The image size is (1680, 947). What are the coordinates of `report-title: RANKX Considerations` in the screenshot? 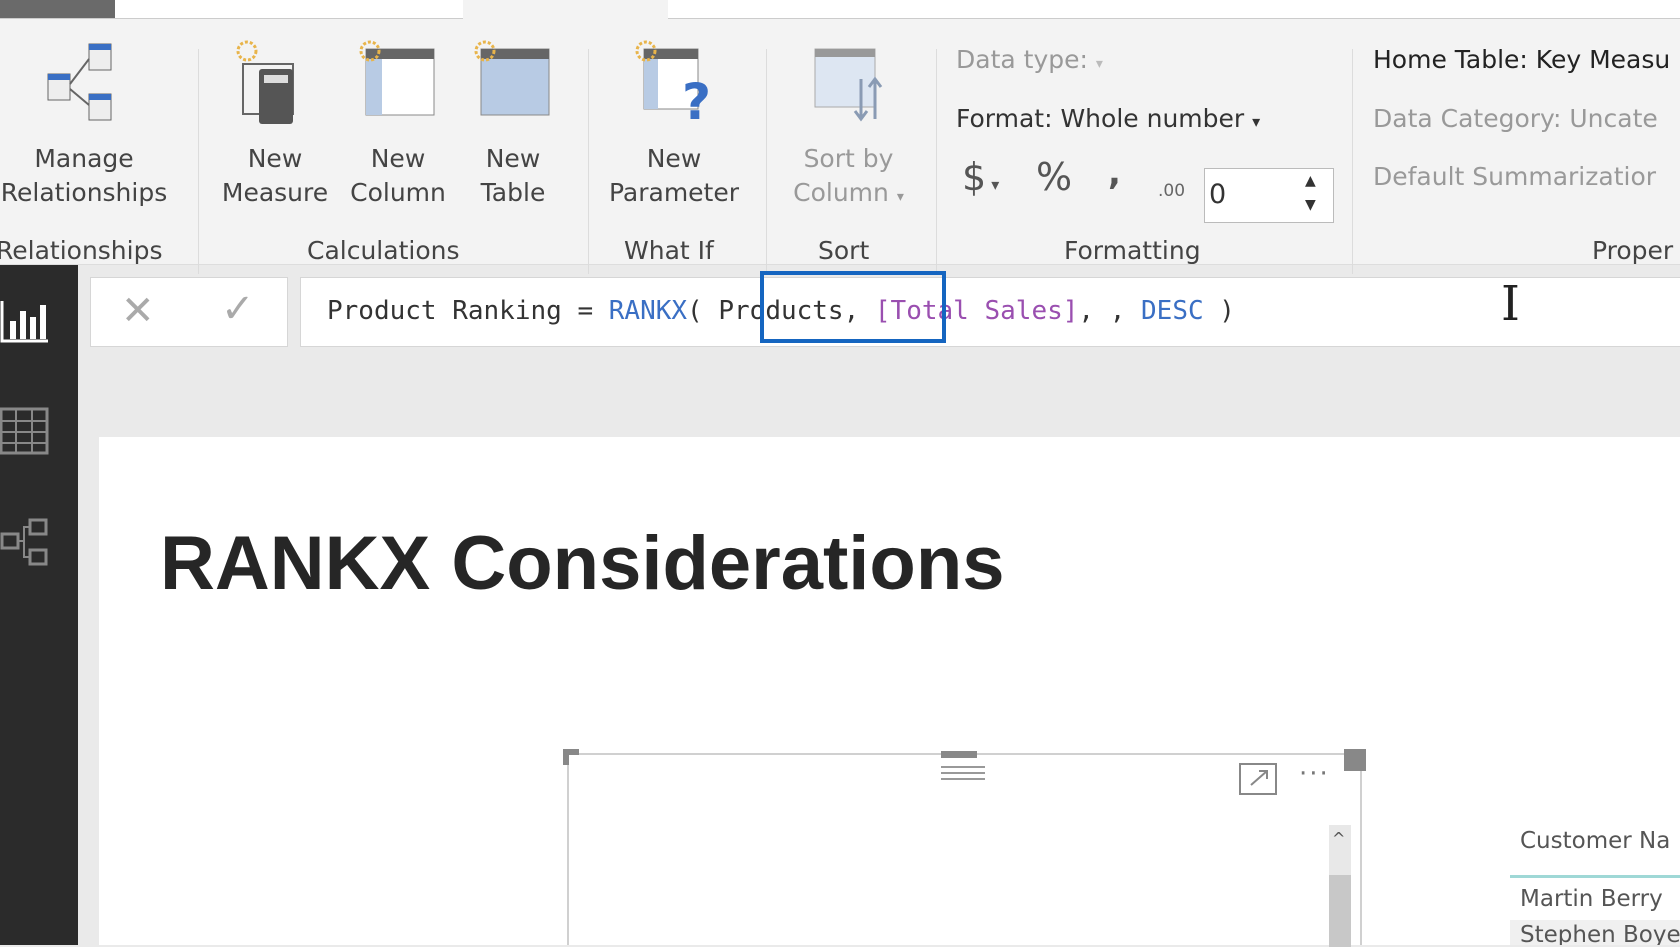 It's located at (582, 563).